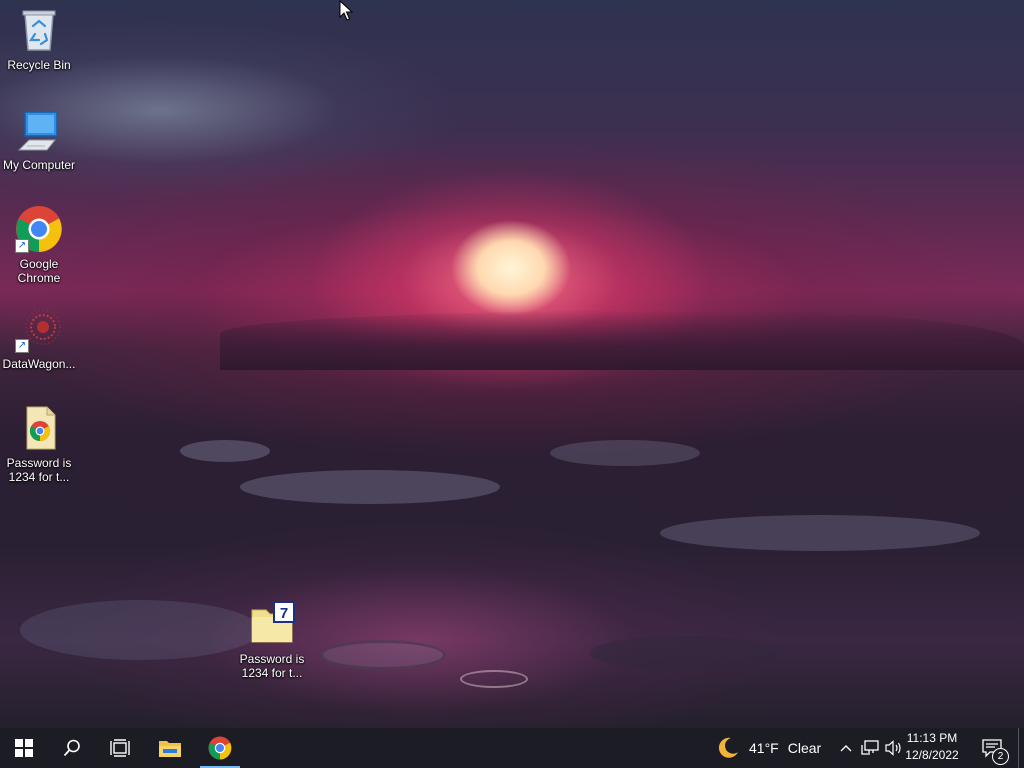  I want to click on taskbar-clock: 11:13 PM 12/8/2022, so click(932, 747).